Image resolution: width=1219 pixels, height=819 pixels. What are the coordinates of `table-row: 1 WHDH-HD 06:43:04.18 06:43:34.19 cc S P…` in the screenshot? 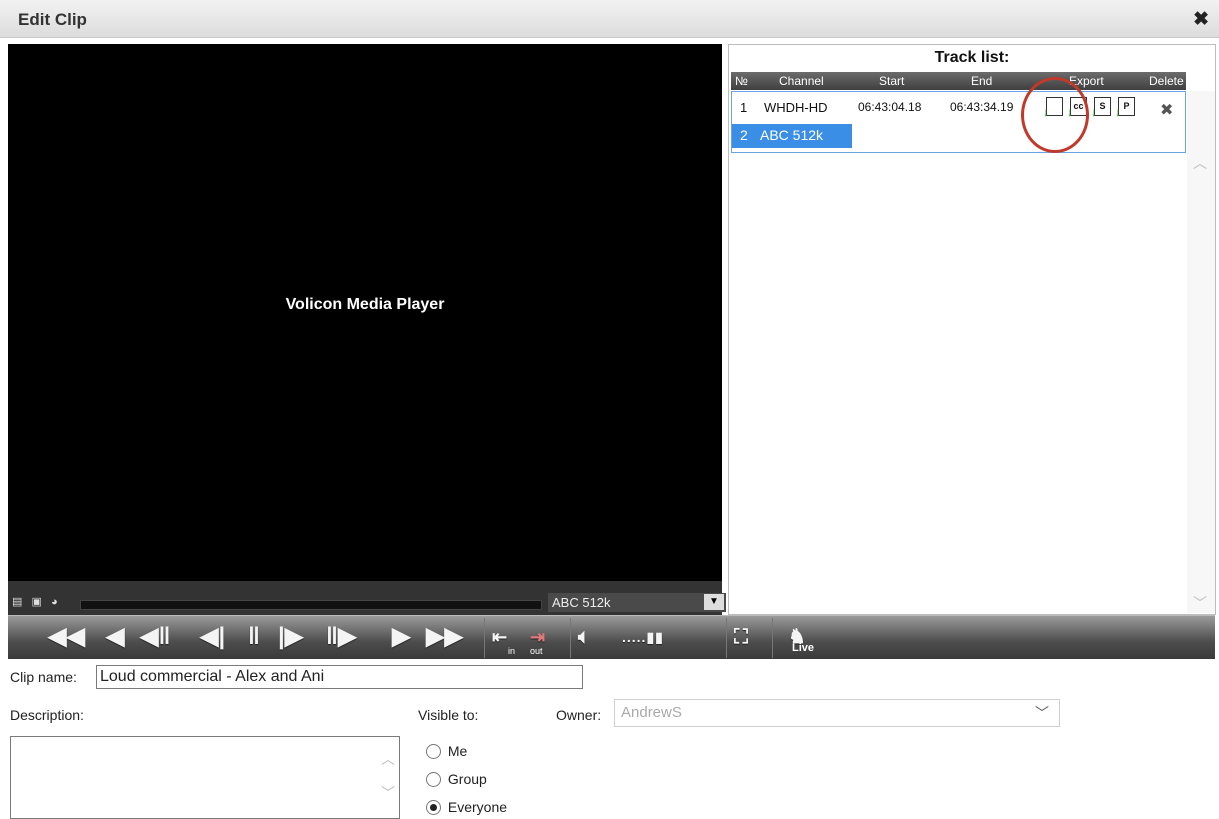 It's located at (958, 108).